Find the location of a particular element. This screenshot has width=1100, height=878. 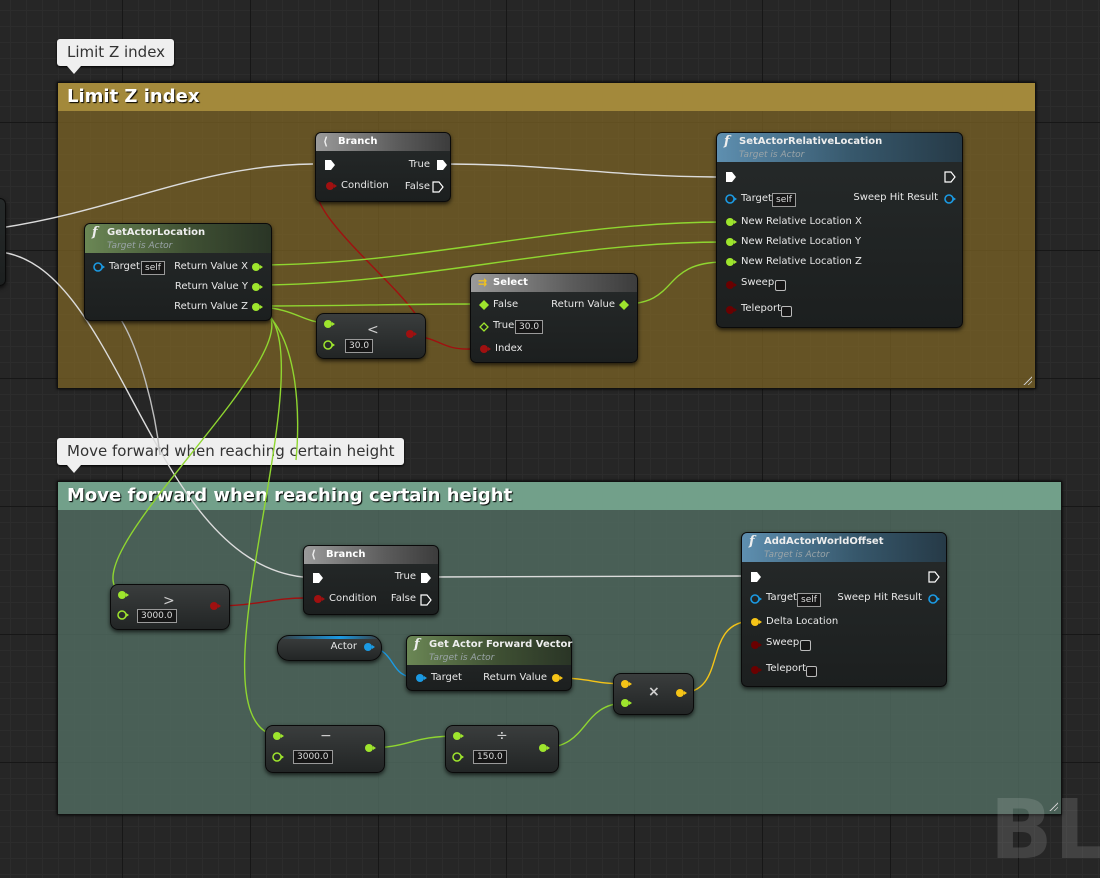

condition-label: Condition is located at coordinates (365, 185).